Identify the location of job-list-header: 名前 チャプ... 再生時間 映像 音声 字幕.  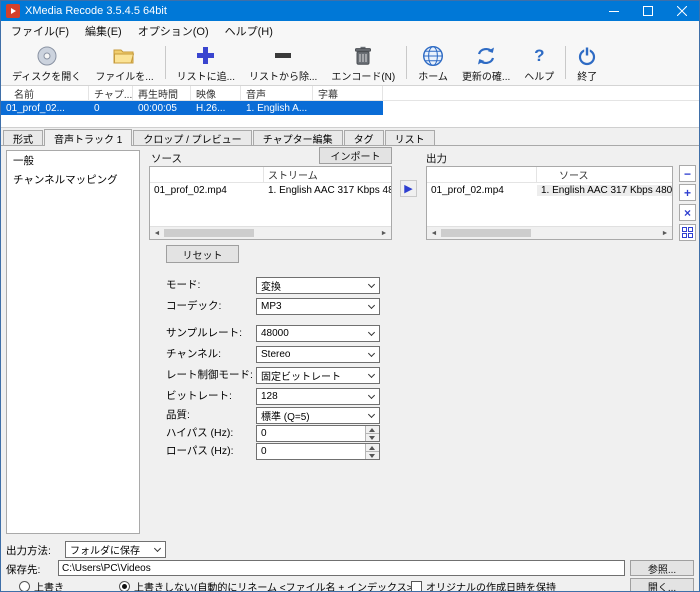
(350, 93).